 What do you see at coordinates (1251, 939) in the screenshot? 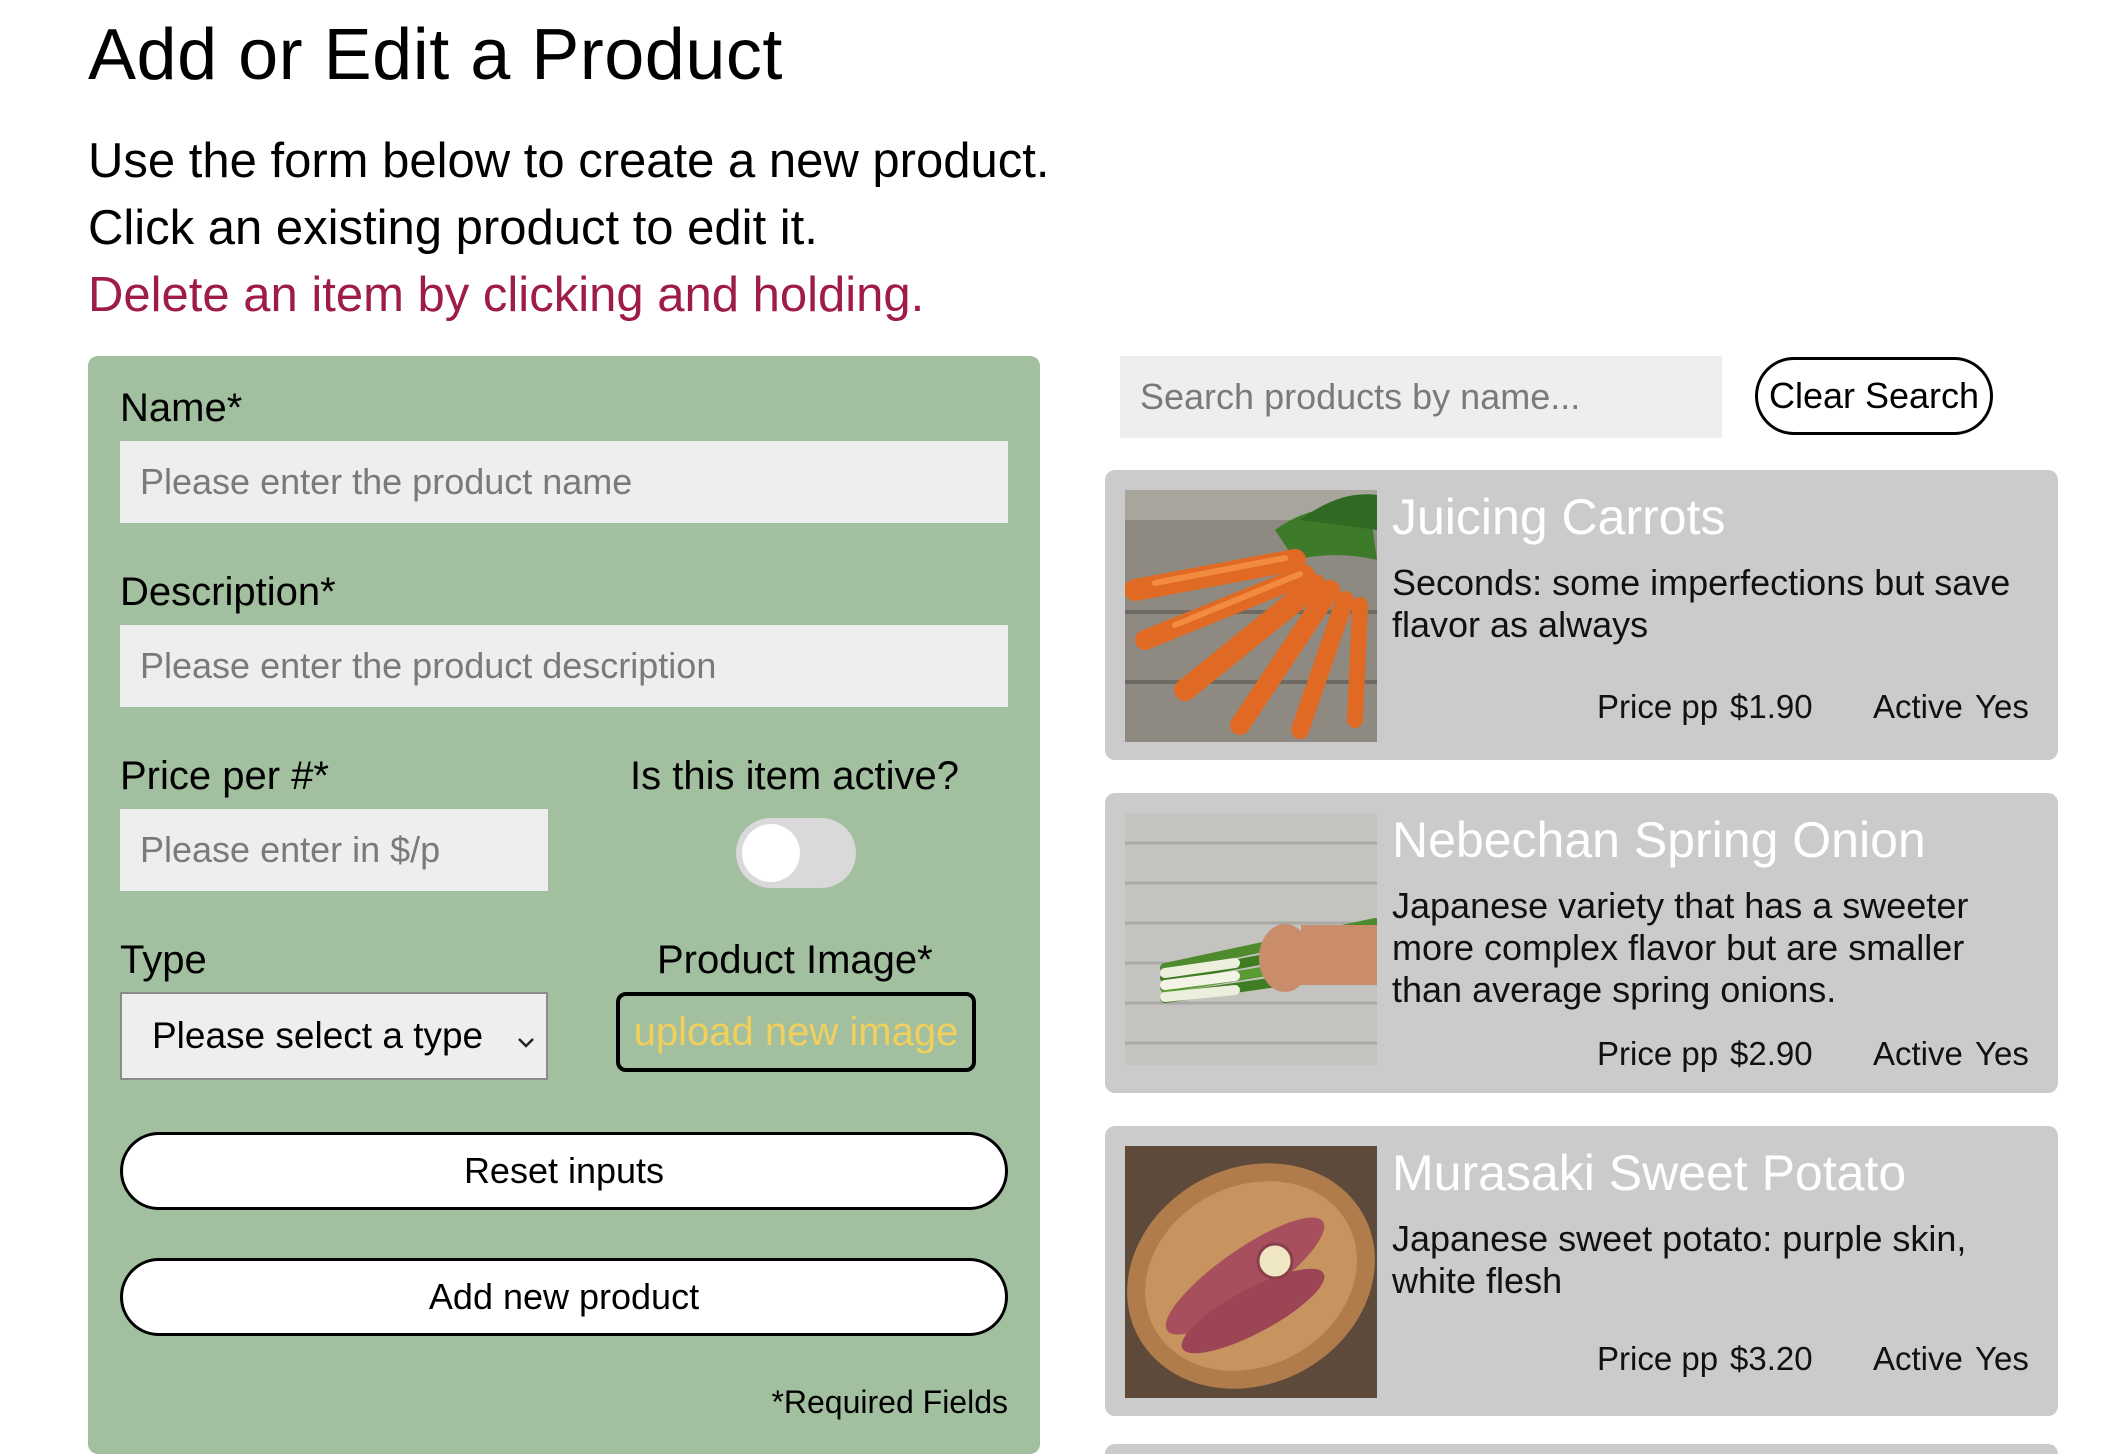
I see `spring-onion-photo` at bounding box center [1251, 939].